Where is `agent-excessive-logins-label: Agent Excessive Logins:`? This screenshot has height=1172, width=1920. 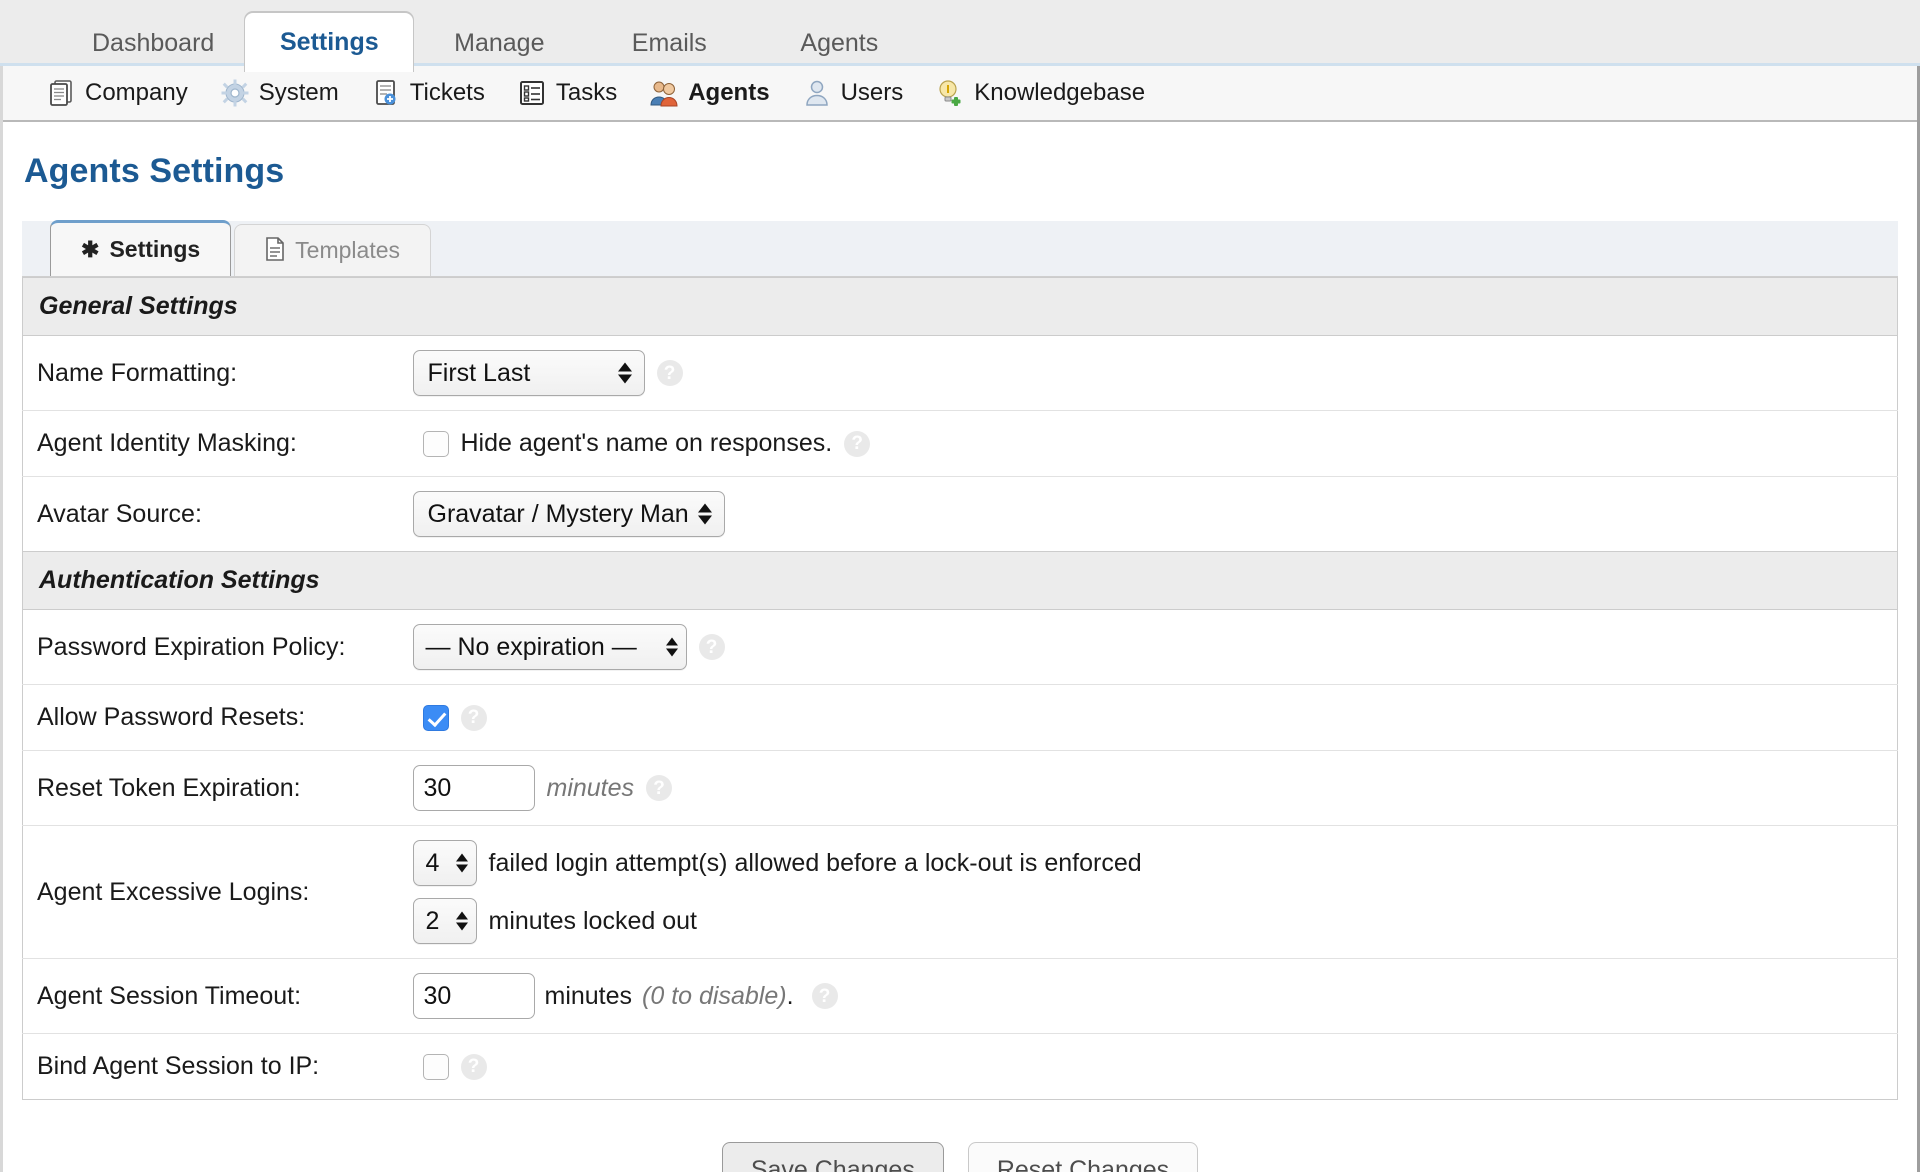 agent-excessive-logins-label: Agent Excessive Logins: is located at coordinates (217, 892).